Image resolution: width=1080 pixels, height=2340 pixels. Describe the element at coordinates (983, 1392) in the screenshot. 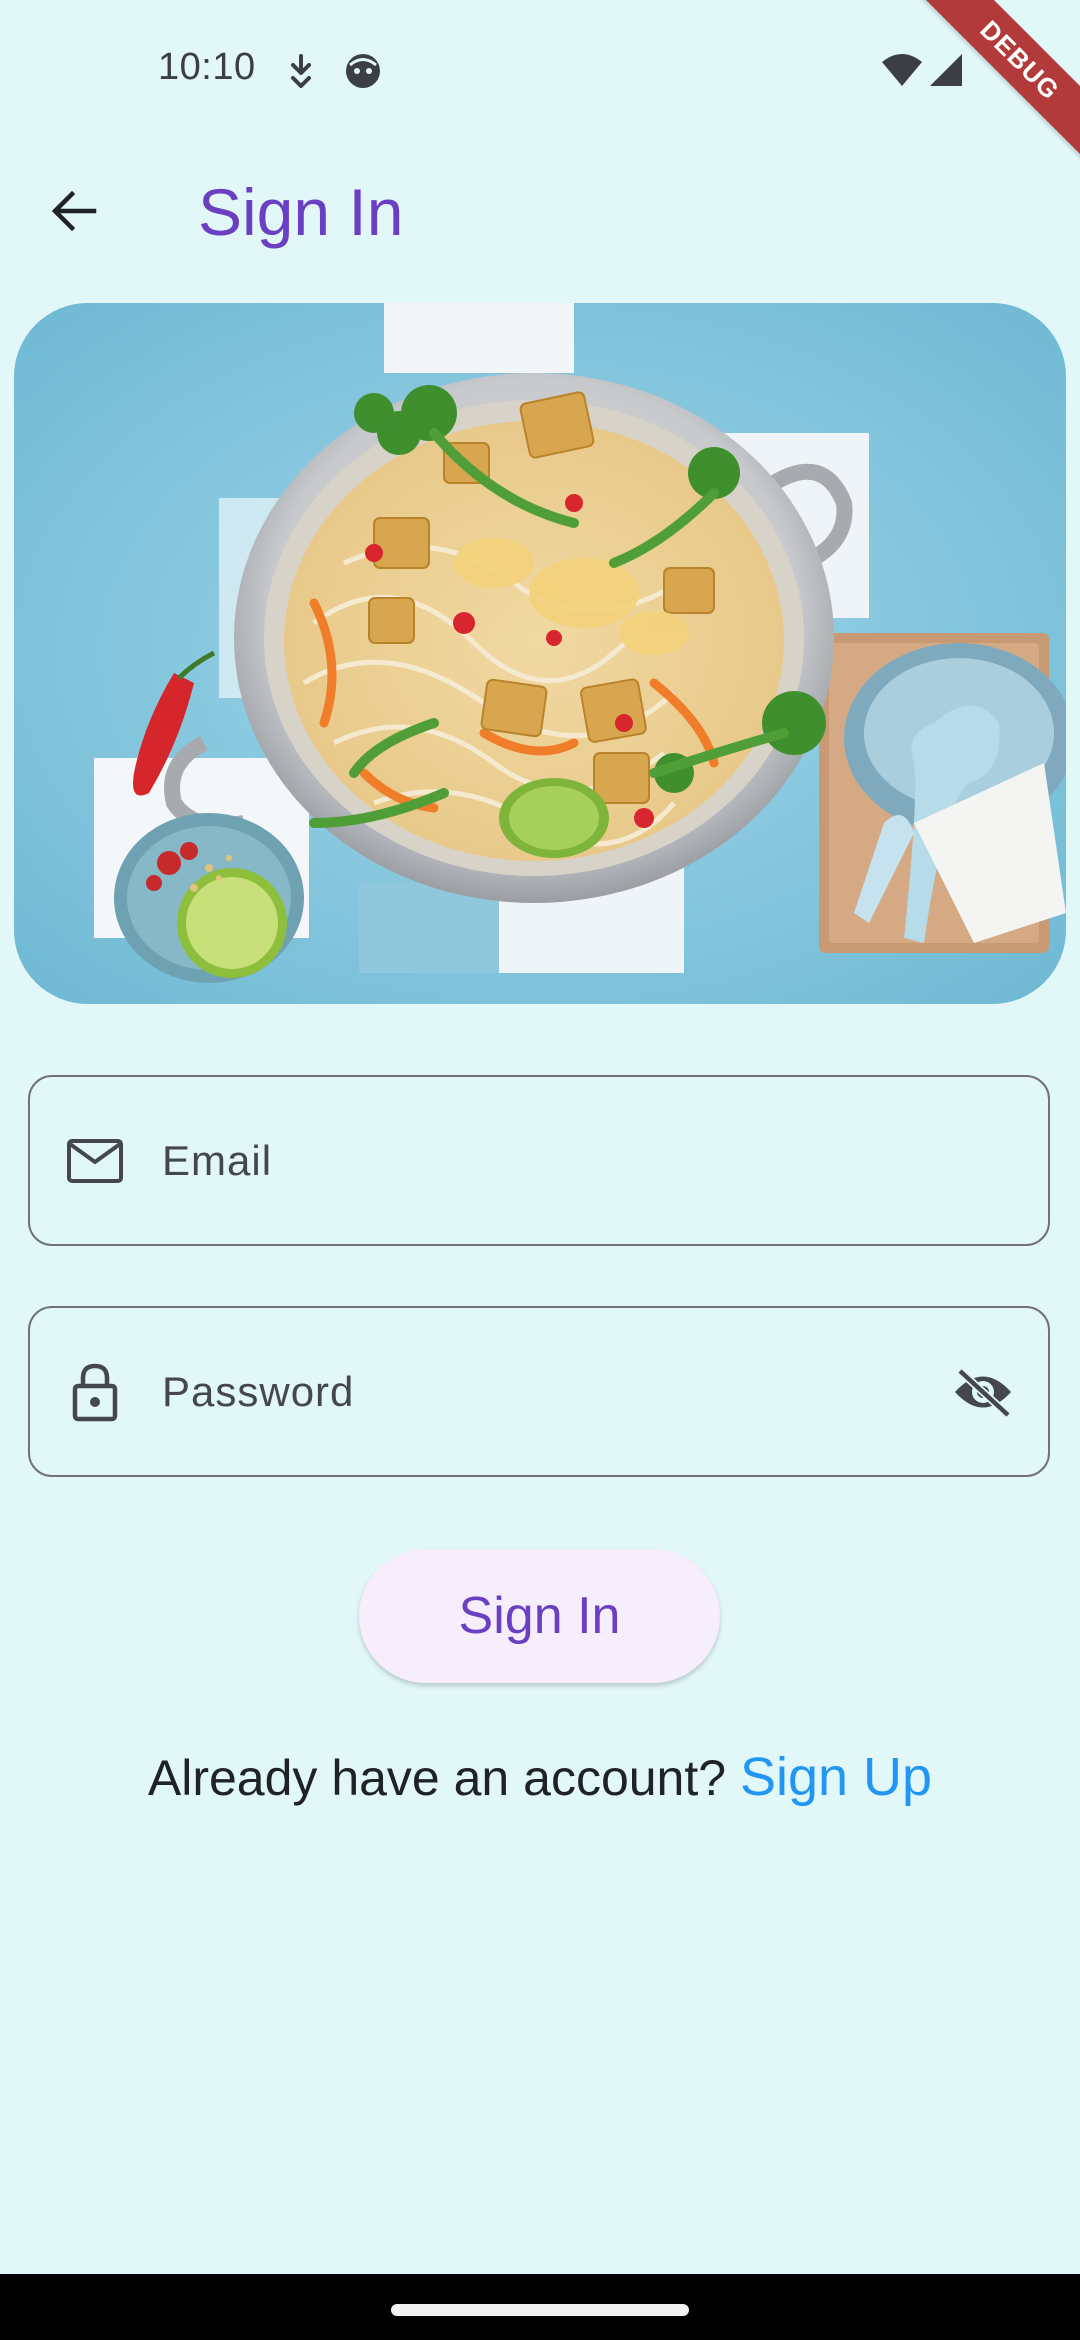

I see `visibility-off-icon` at that location.